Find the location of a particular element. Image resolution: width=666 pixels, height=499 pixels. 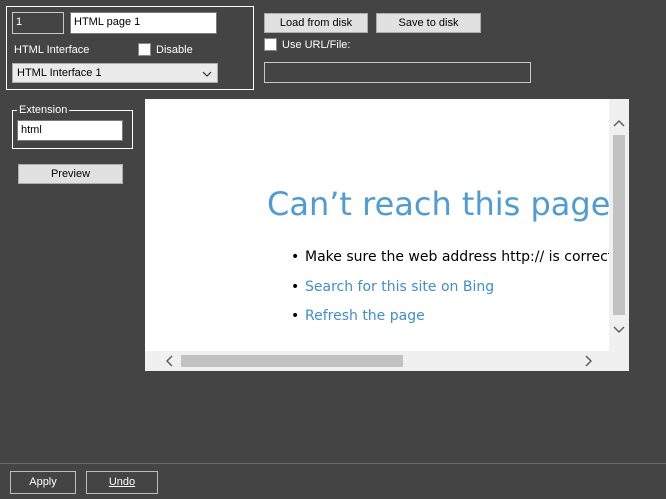

undo-button: Undo is located at coordinates (122, 482).